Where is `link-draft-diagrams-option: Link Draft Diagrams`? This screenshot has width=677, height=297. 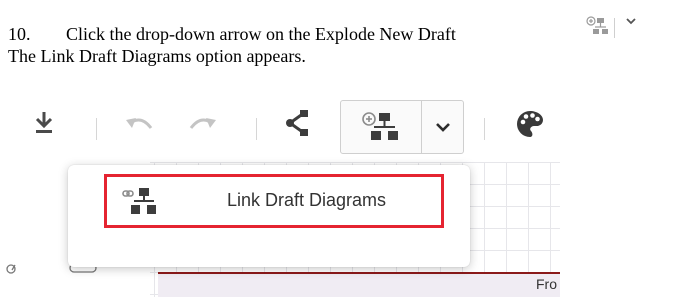
link-draft-diagrams-option: Link Draft Diagrams is located at coordinates (274, 201).